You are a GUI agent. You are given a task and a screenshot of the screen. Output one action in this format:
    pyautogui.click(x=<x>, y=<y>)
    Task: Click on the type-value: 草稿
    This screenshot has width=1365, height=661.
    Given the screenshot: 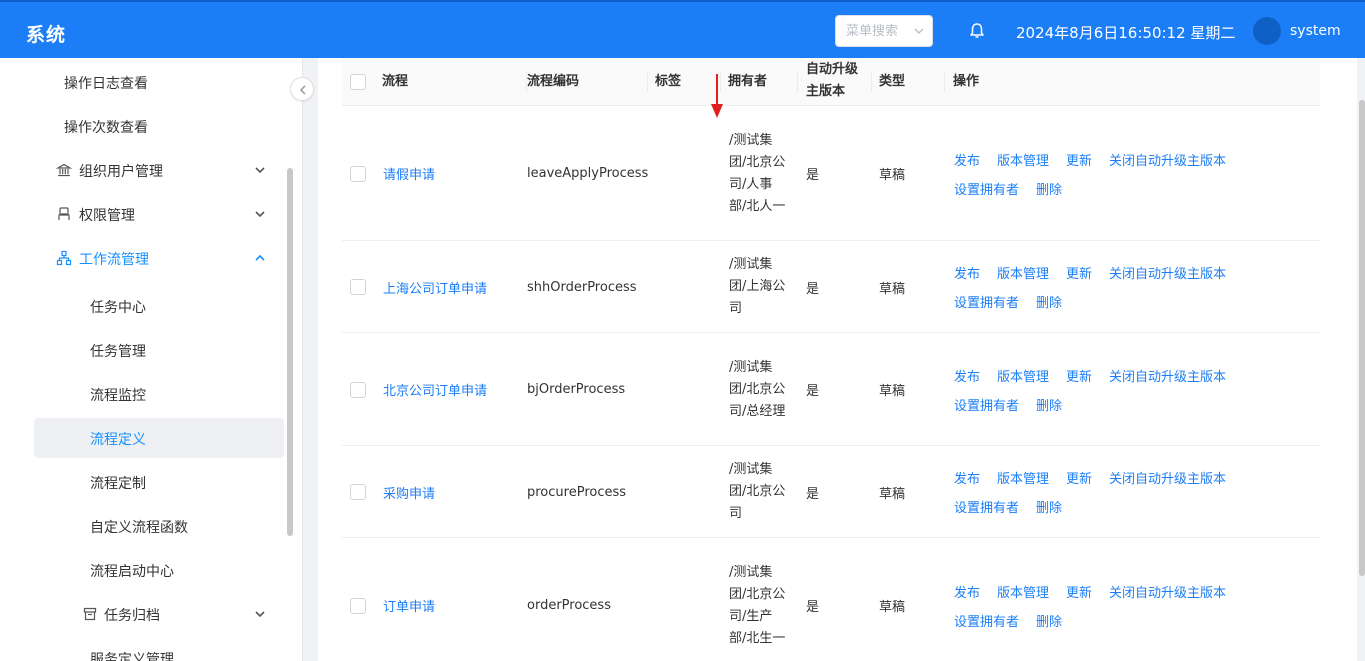 What is the action you would take?
    pyautogui.click(x=892, y=289)
    